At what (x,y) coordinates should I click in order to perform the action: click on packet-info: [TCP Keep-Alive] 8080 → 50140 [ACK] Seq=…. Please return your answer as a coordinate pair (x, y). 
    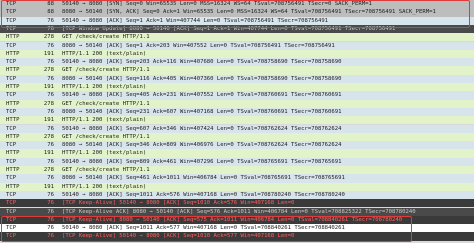
    Looking at the image, I should click on (232, 219).